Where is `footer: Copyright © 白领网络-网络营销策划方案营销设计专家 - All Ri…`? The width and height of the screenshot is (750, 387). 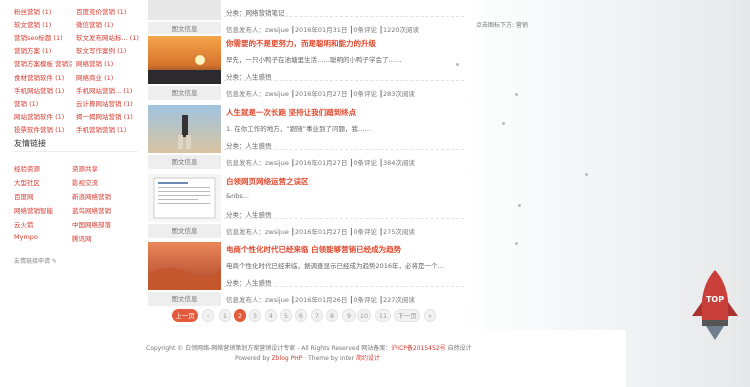
footer: Copyright © 白领网络-网络营销策划方案营销设计专家 - All Ri… is located at coordinates (386, 358).